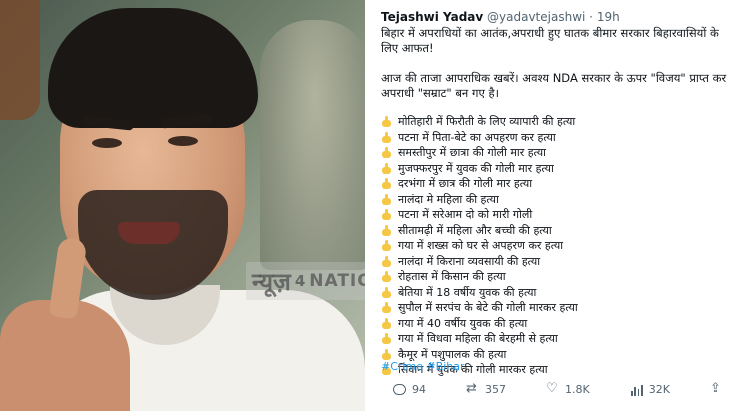 Image resolution: width=731 pixels, height=411 pixels. Describe the element at coordinates (20, 60) in the screenshot. I see `left-person` at that location.